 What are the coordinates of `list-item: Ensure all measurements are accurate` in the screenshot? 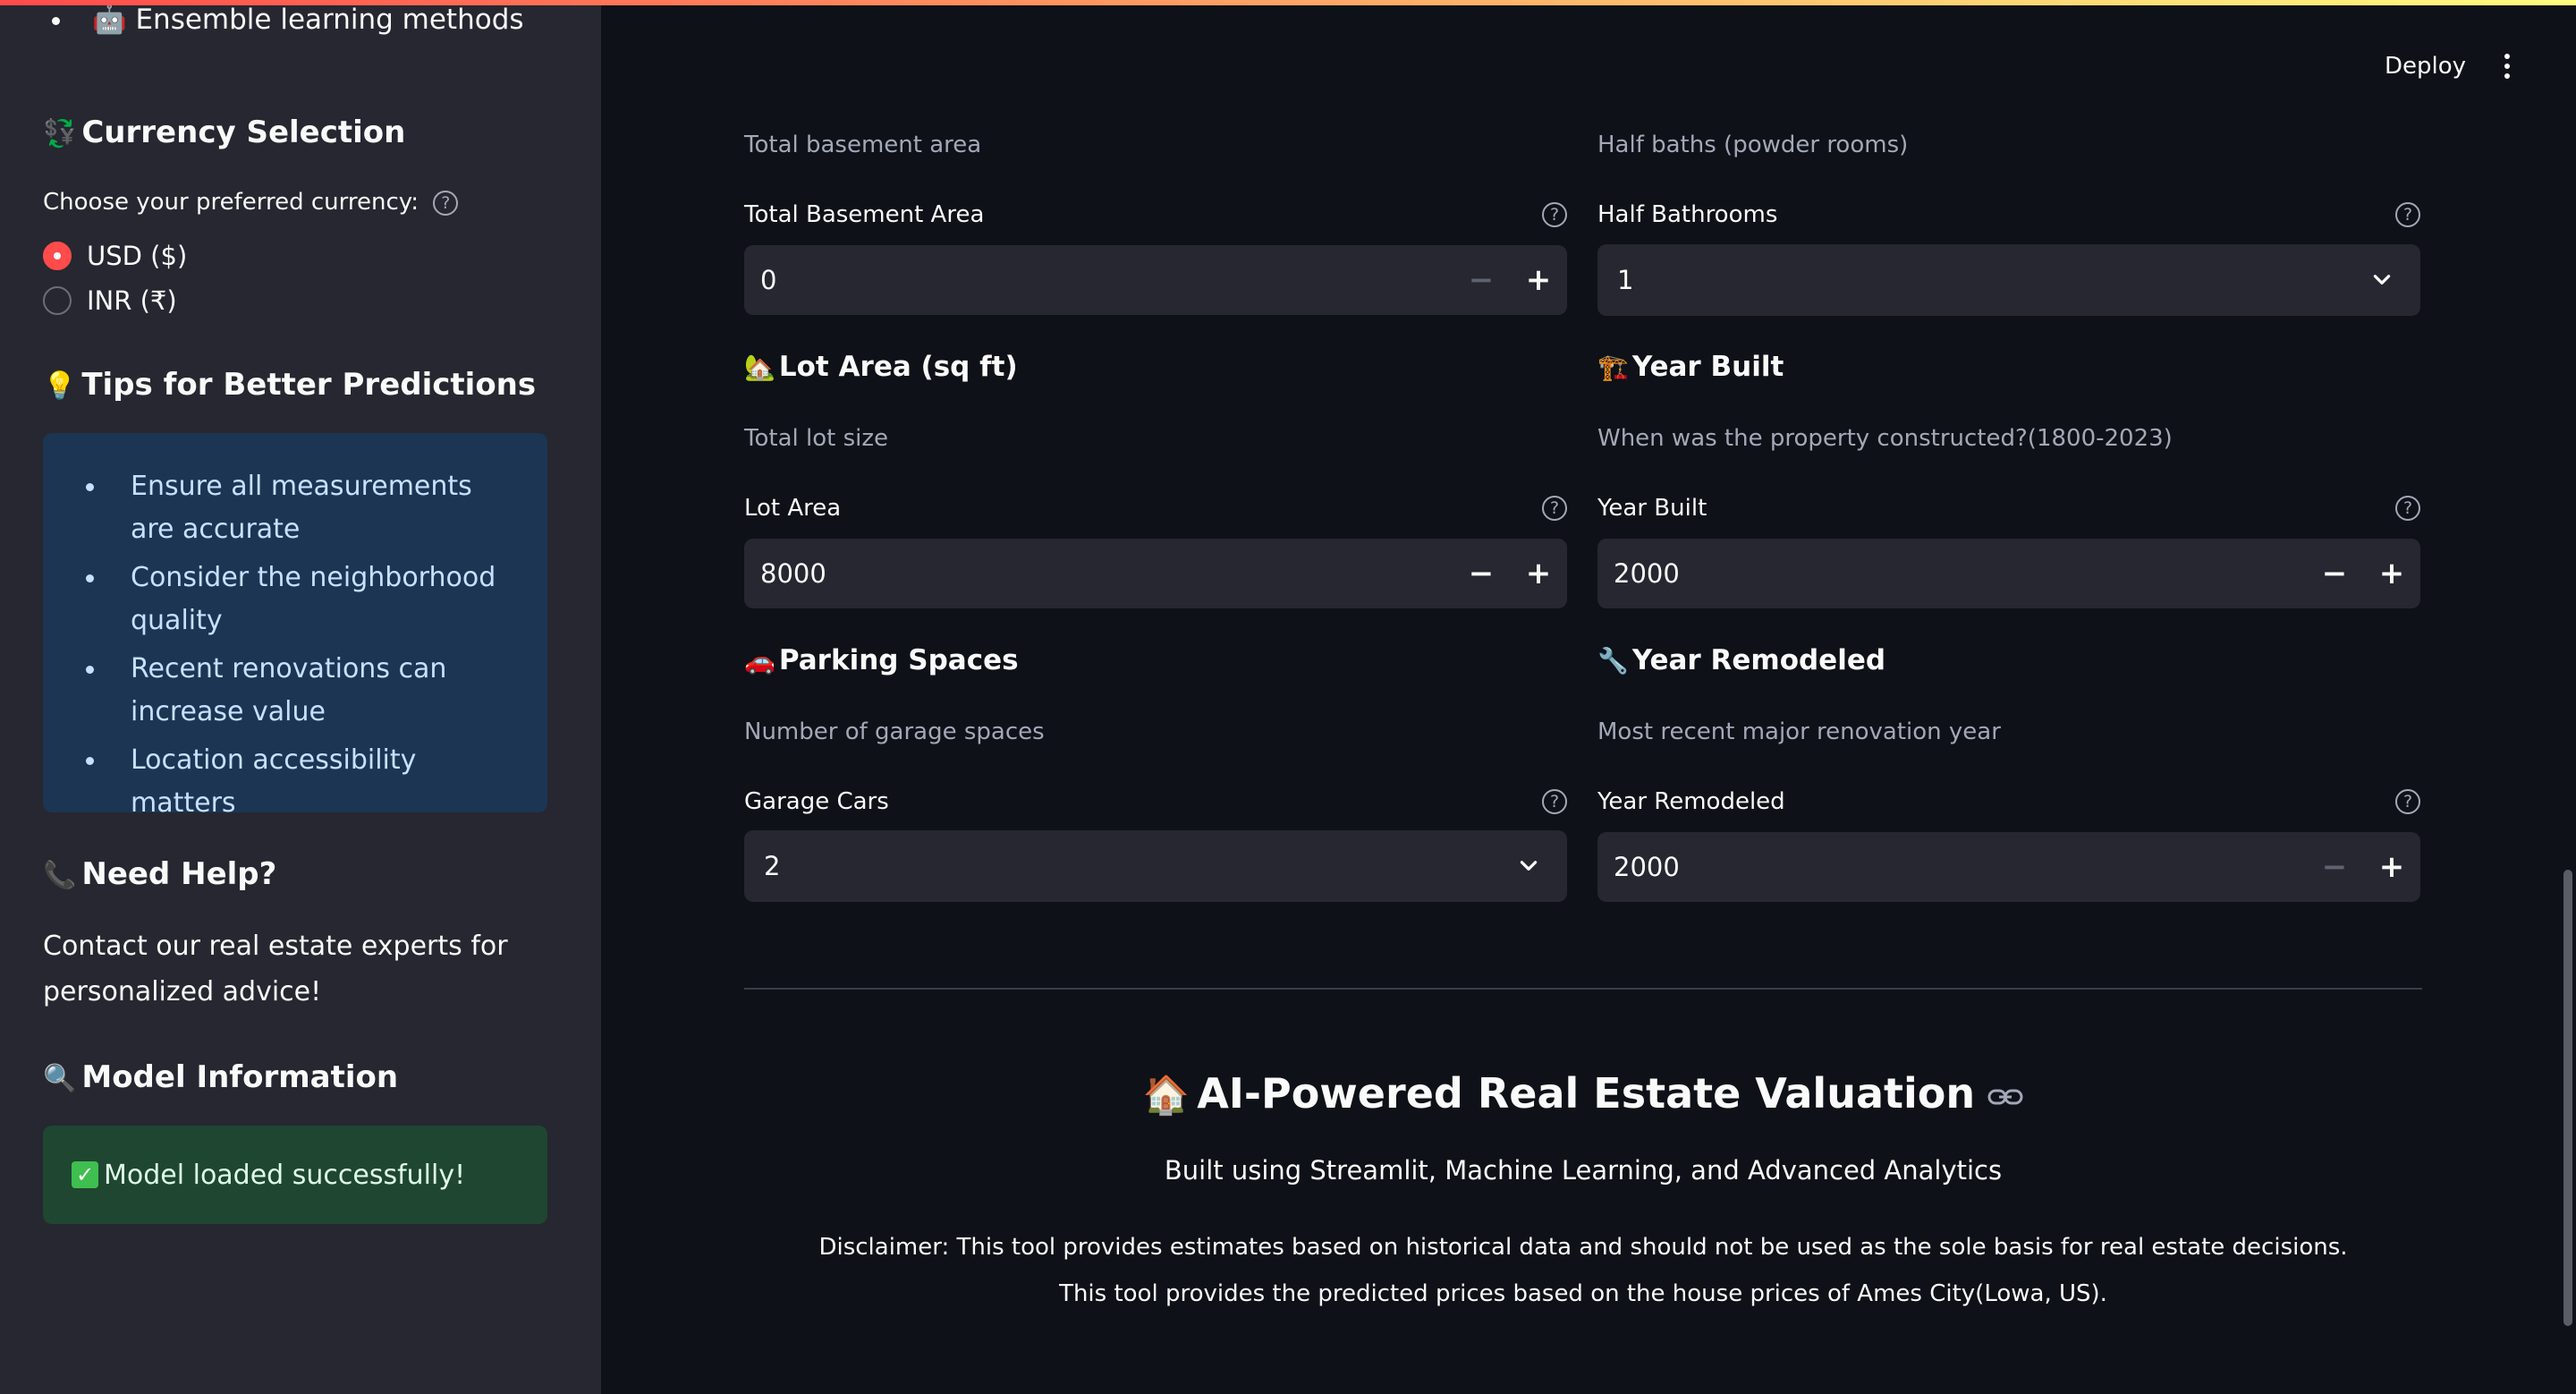 It's located at (300, 508).